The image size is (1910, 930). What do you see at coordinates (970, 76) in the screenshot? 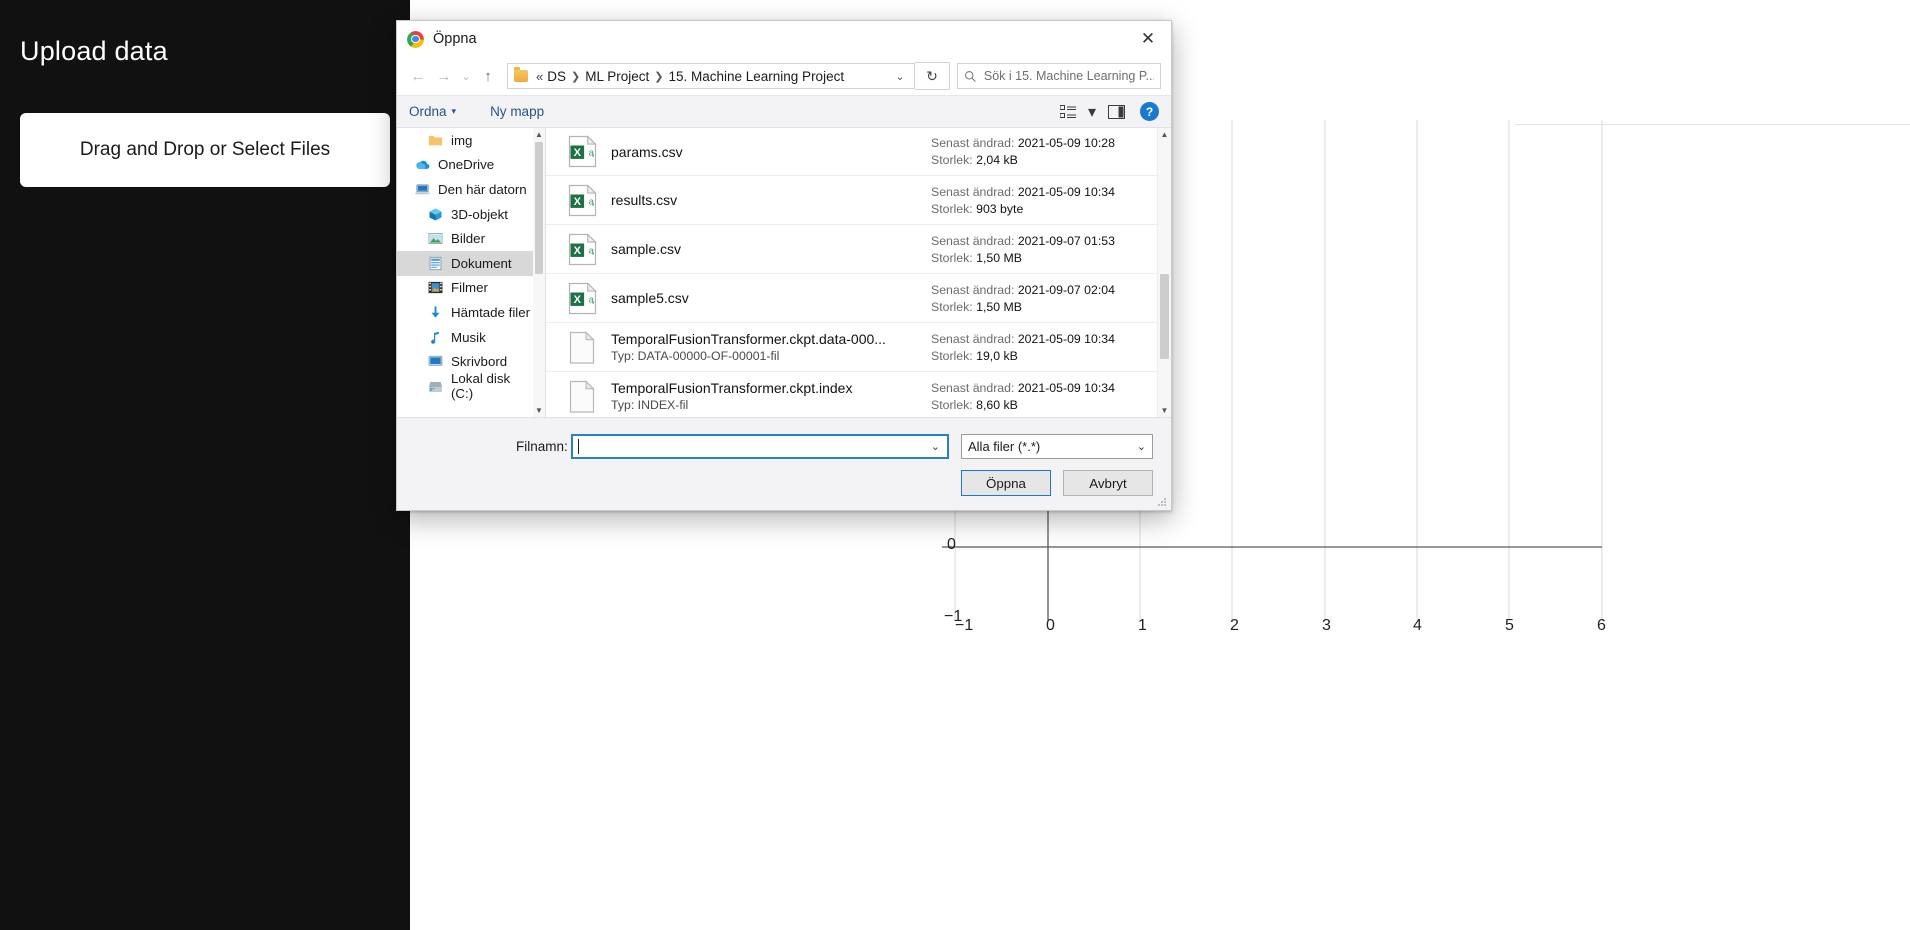
I see `search-icon` at bounding box center [970, 76].